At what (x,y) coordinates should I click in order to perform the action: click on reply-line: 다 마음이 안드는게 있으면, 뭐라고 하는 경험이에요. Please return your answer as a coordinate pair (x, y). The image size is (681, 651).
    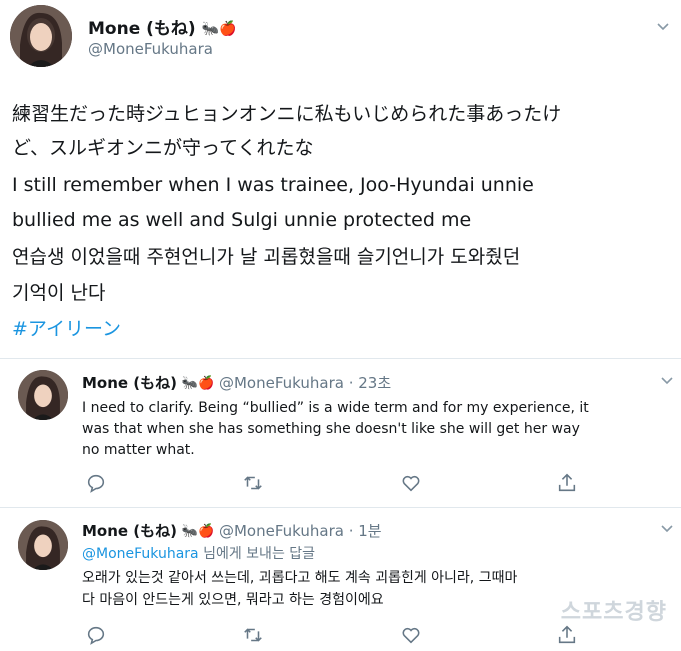
    Looking at the image, I should click on (233, 600).